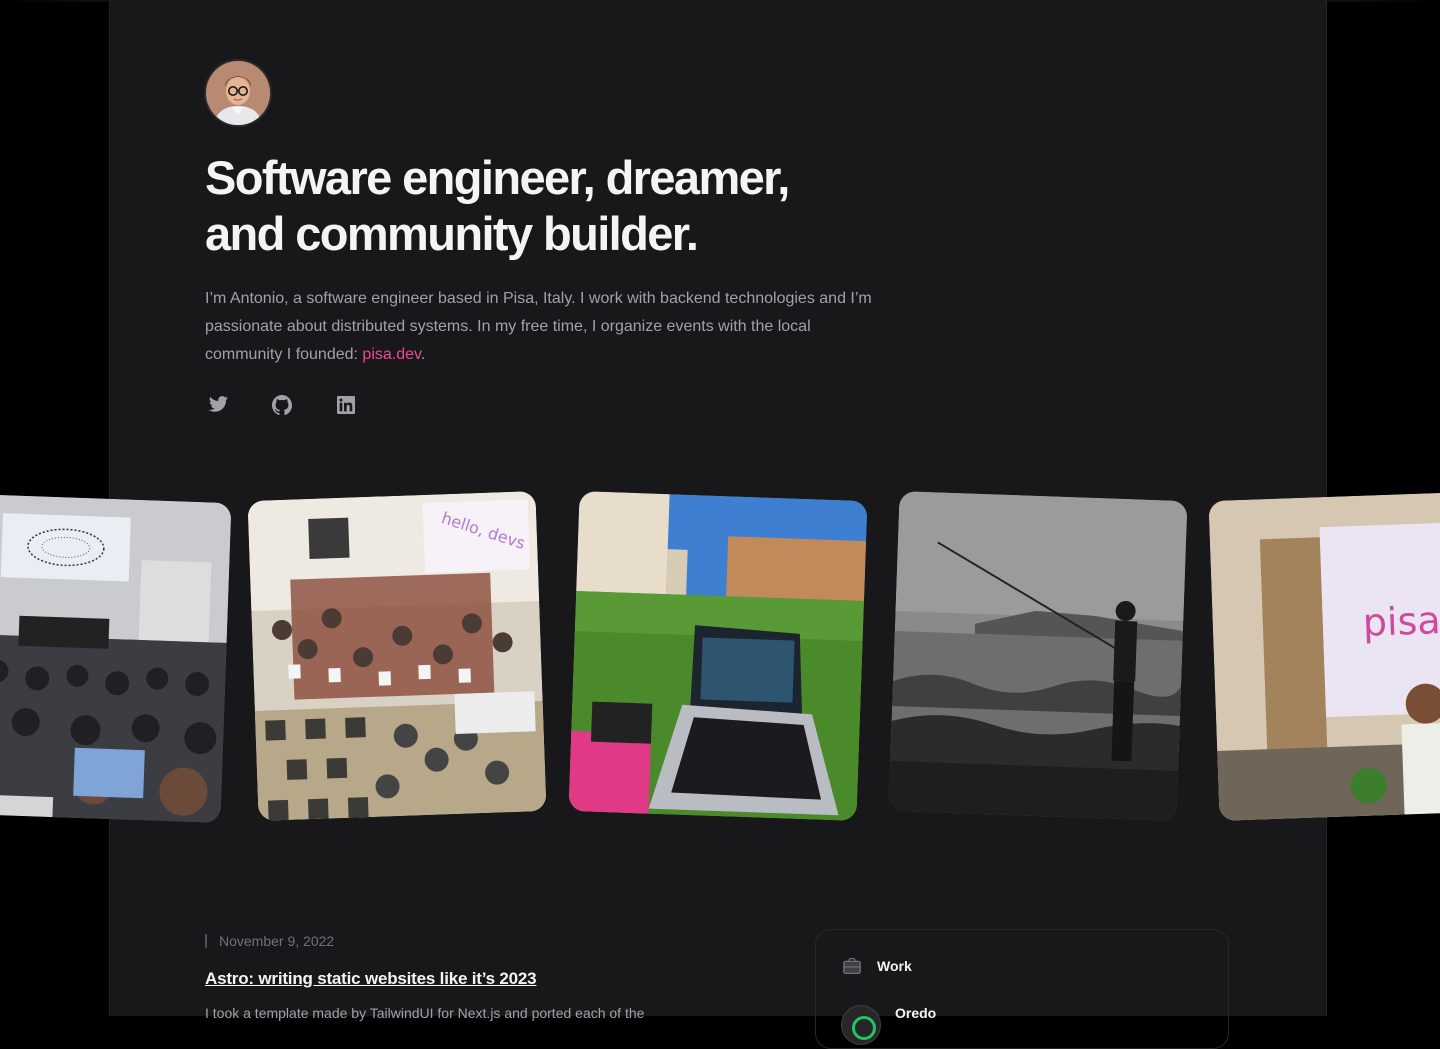 The width and height of the screenshot is (1440, 1049). What do you see at coordinates (269, 941) in the screenshot?
I see `article-date: November 9, 2022` at bounding box center [269, 941].